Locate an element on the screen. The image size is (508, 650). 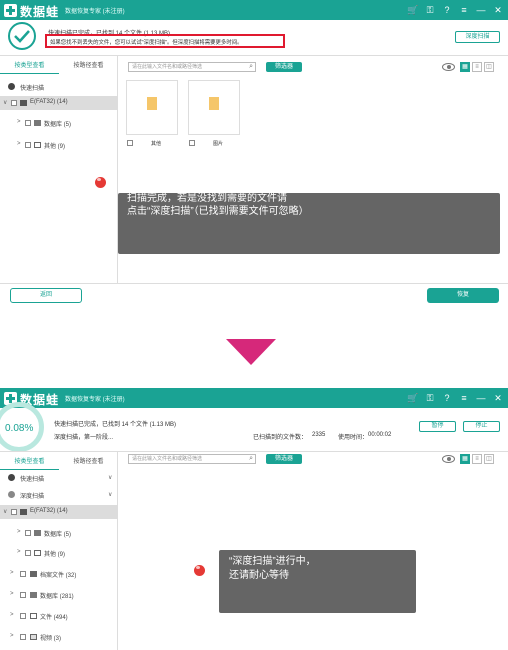
tree-label: 快速扫描 is located at coordinates (32, 89).